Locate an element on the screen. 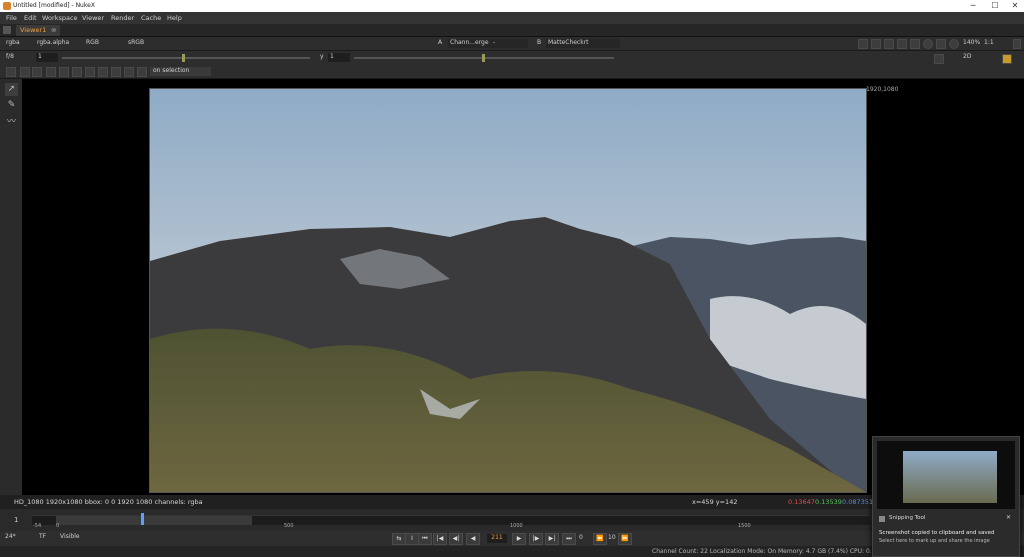 Image resolution: width=1024 pixels, height=557 pixels. snap-icon is located at coordinates (103, 72).